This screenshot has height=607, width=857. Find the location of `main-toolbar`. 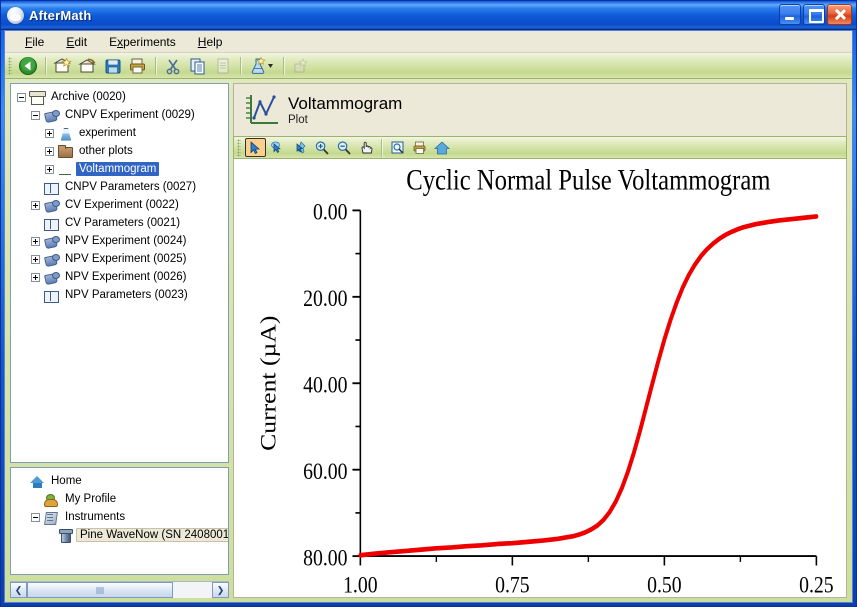

main-toolbar is located at coordinates (428, 66).